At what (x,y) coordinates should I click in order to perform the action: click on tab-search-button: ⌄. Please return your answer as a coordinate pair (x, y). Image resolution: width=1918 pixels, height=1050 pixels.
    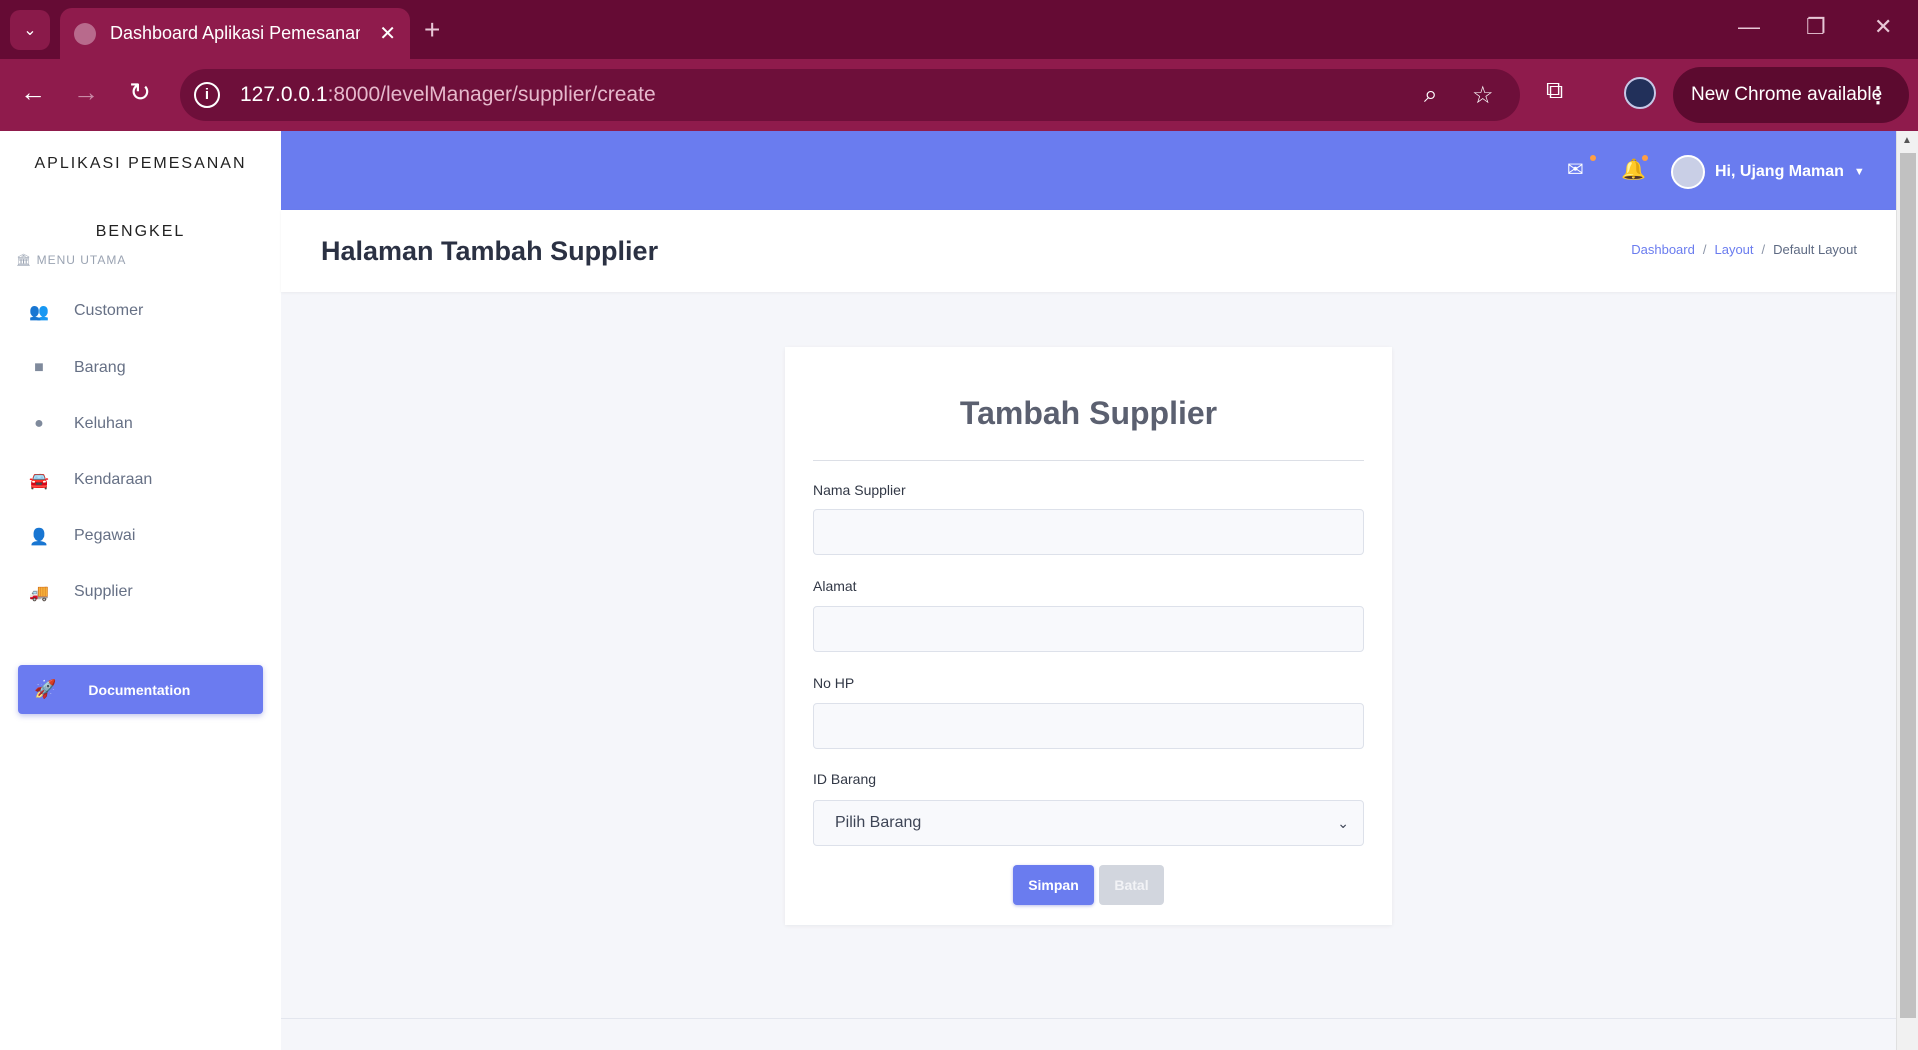
    Looking at the image, I should click on (30, 30).